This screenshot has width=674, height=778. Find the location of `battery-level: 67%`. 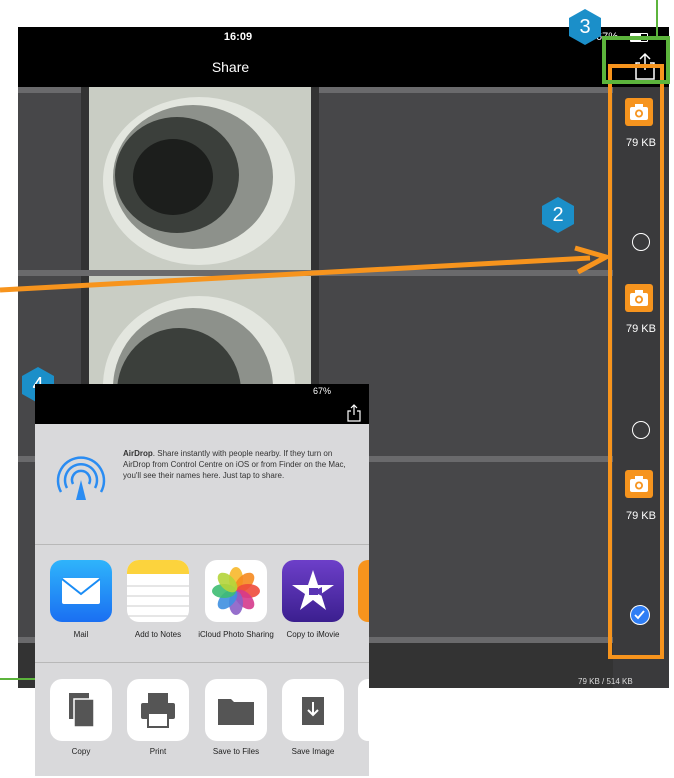

battery-level: 67% is located at coordinates (322, 391).